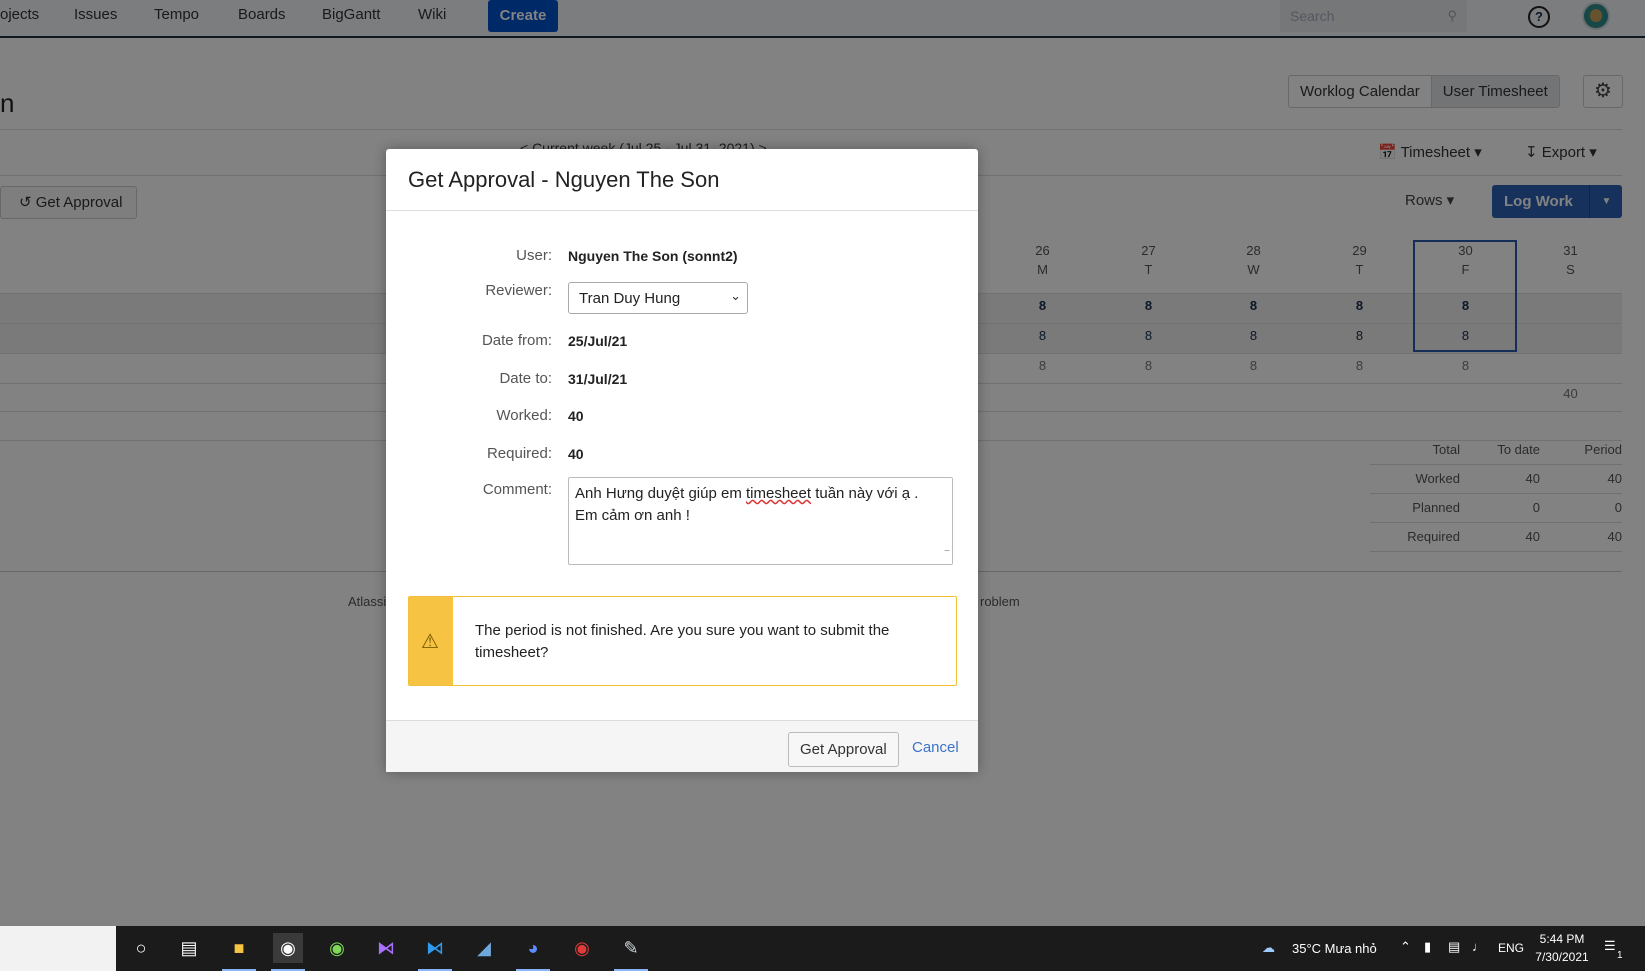 The height and width of the screenshot is (971, 1645). I want to click on clock-date: 7/30/2021, so click(1562, 957).